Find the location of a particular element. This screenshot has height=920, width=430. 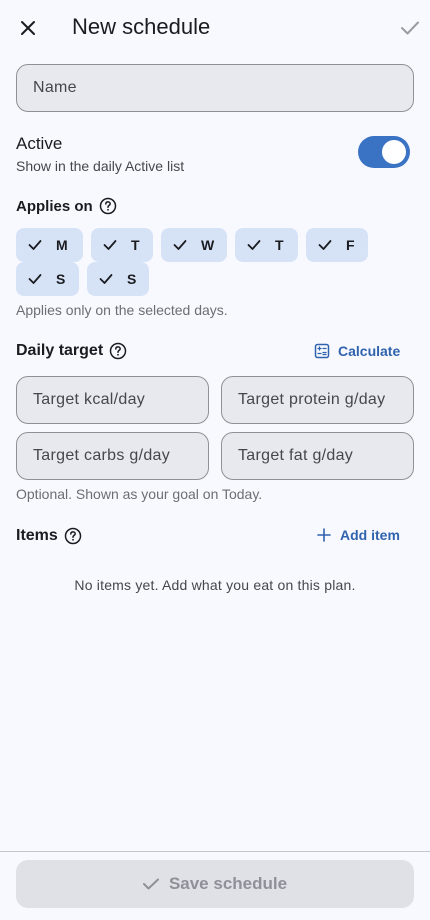

day-chip-monday: M is located at coordinates (49, 245).